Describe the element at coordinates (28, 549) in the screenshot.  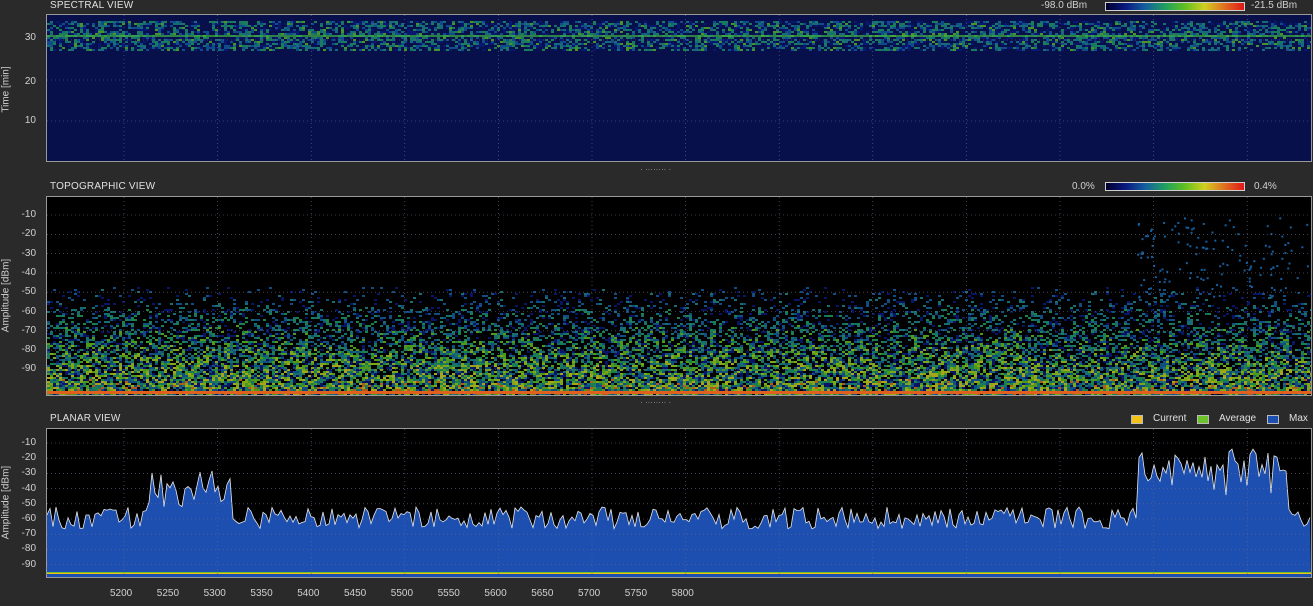
I see `planar-y-tick: -80` at that location.